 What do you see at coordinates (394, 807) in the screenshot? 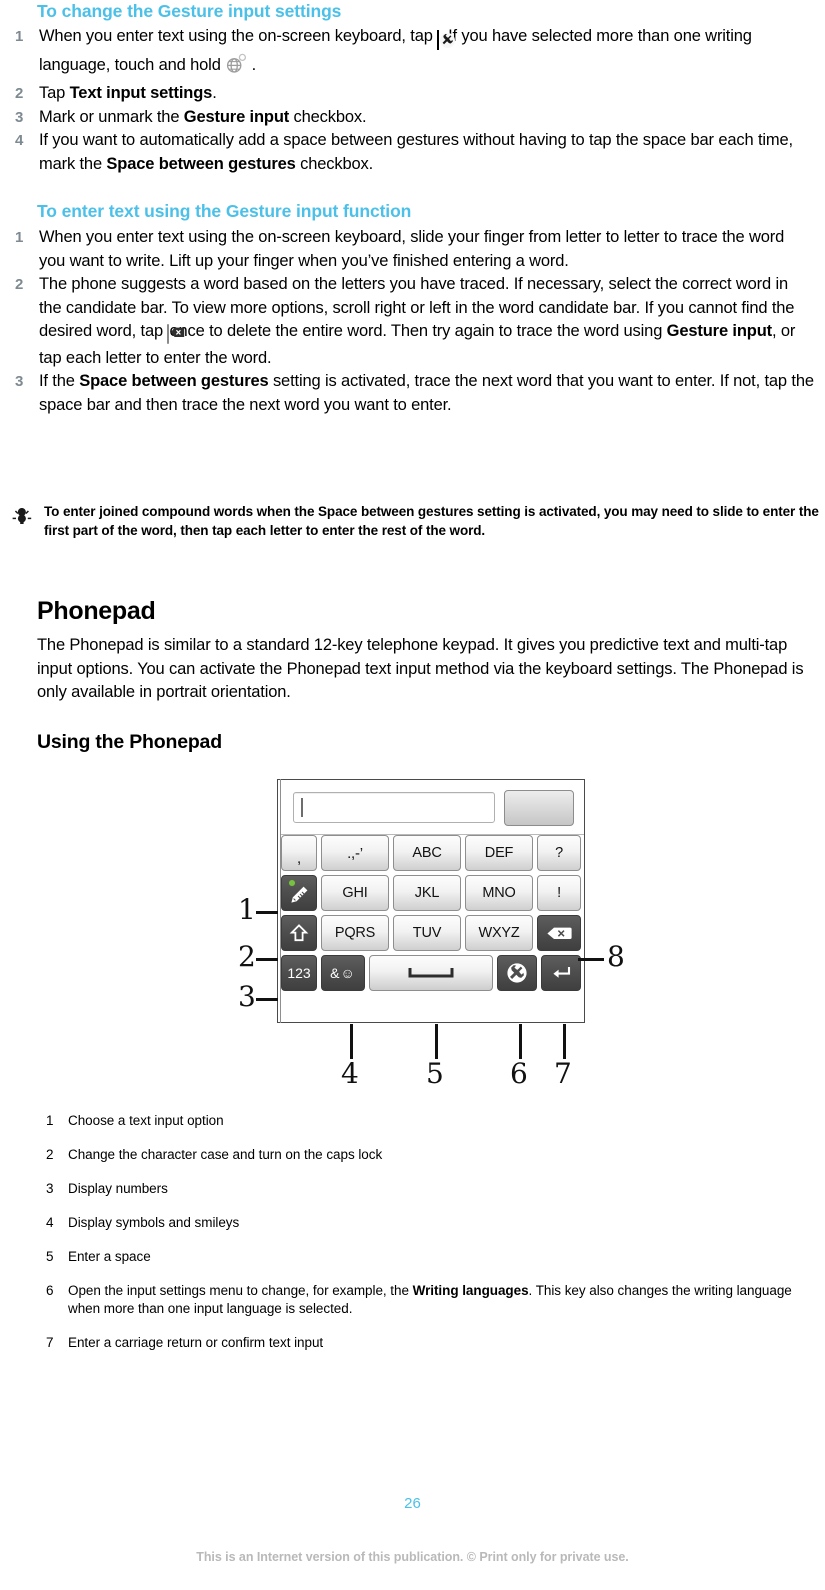
I see `candidate-input` at bounding box center [394, 807].